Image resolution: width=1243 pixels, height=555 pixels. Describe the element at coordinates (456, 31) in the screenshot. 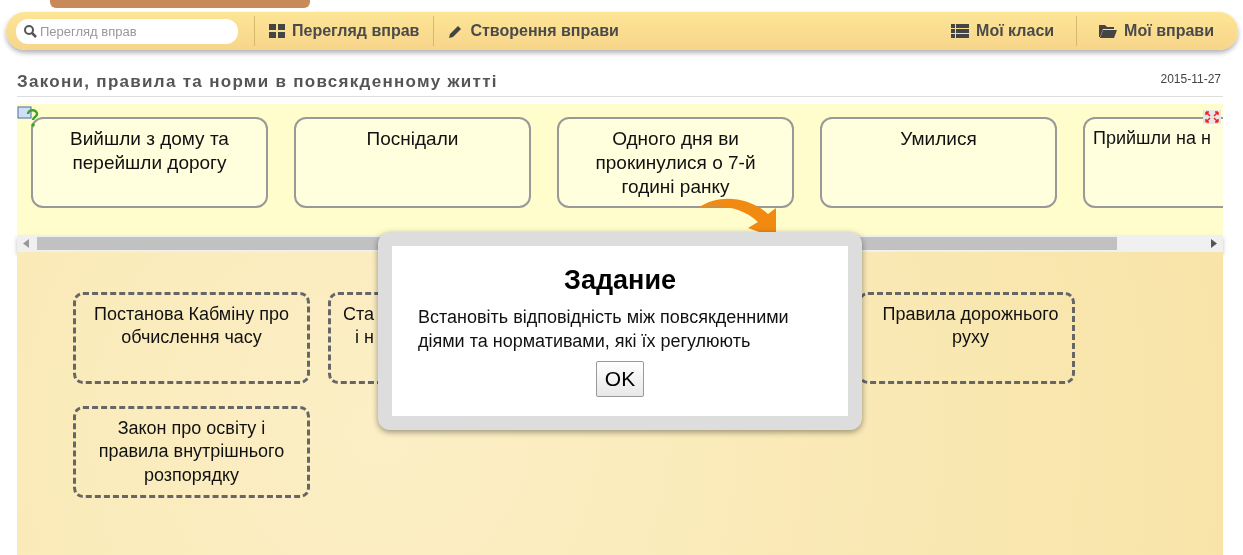

I see `pencil-icon` at that location.